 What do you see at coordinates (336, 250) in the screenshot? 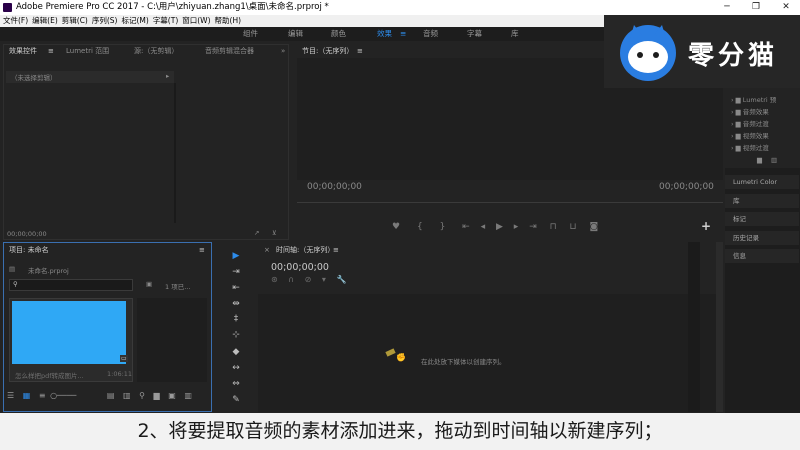
I see `timeline-menu-icon: ≡` at bounding box center [336, 250].